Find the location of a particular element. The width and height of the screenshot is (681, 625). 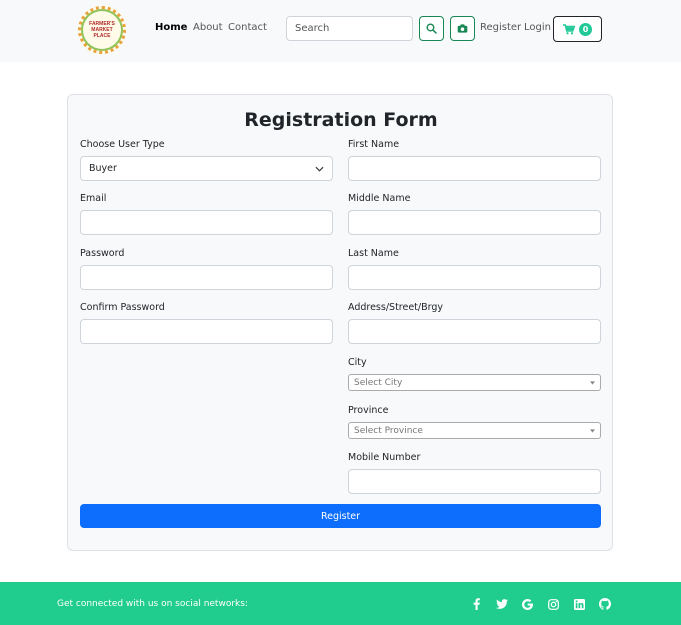

nav-link-about: About is located at coordinates (208, 27).